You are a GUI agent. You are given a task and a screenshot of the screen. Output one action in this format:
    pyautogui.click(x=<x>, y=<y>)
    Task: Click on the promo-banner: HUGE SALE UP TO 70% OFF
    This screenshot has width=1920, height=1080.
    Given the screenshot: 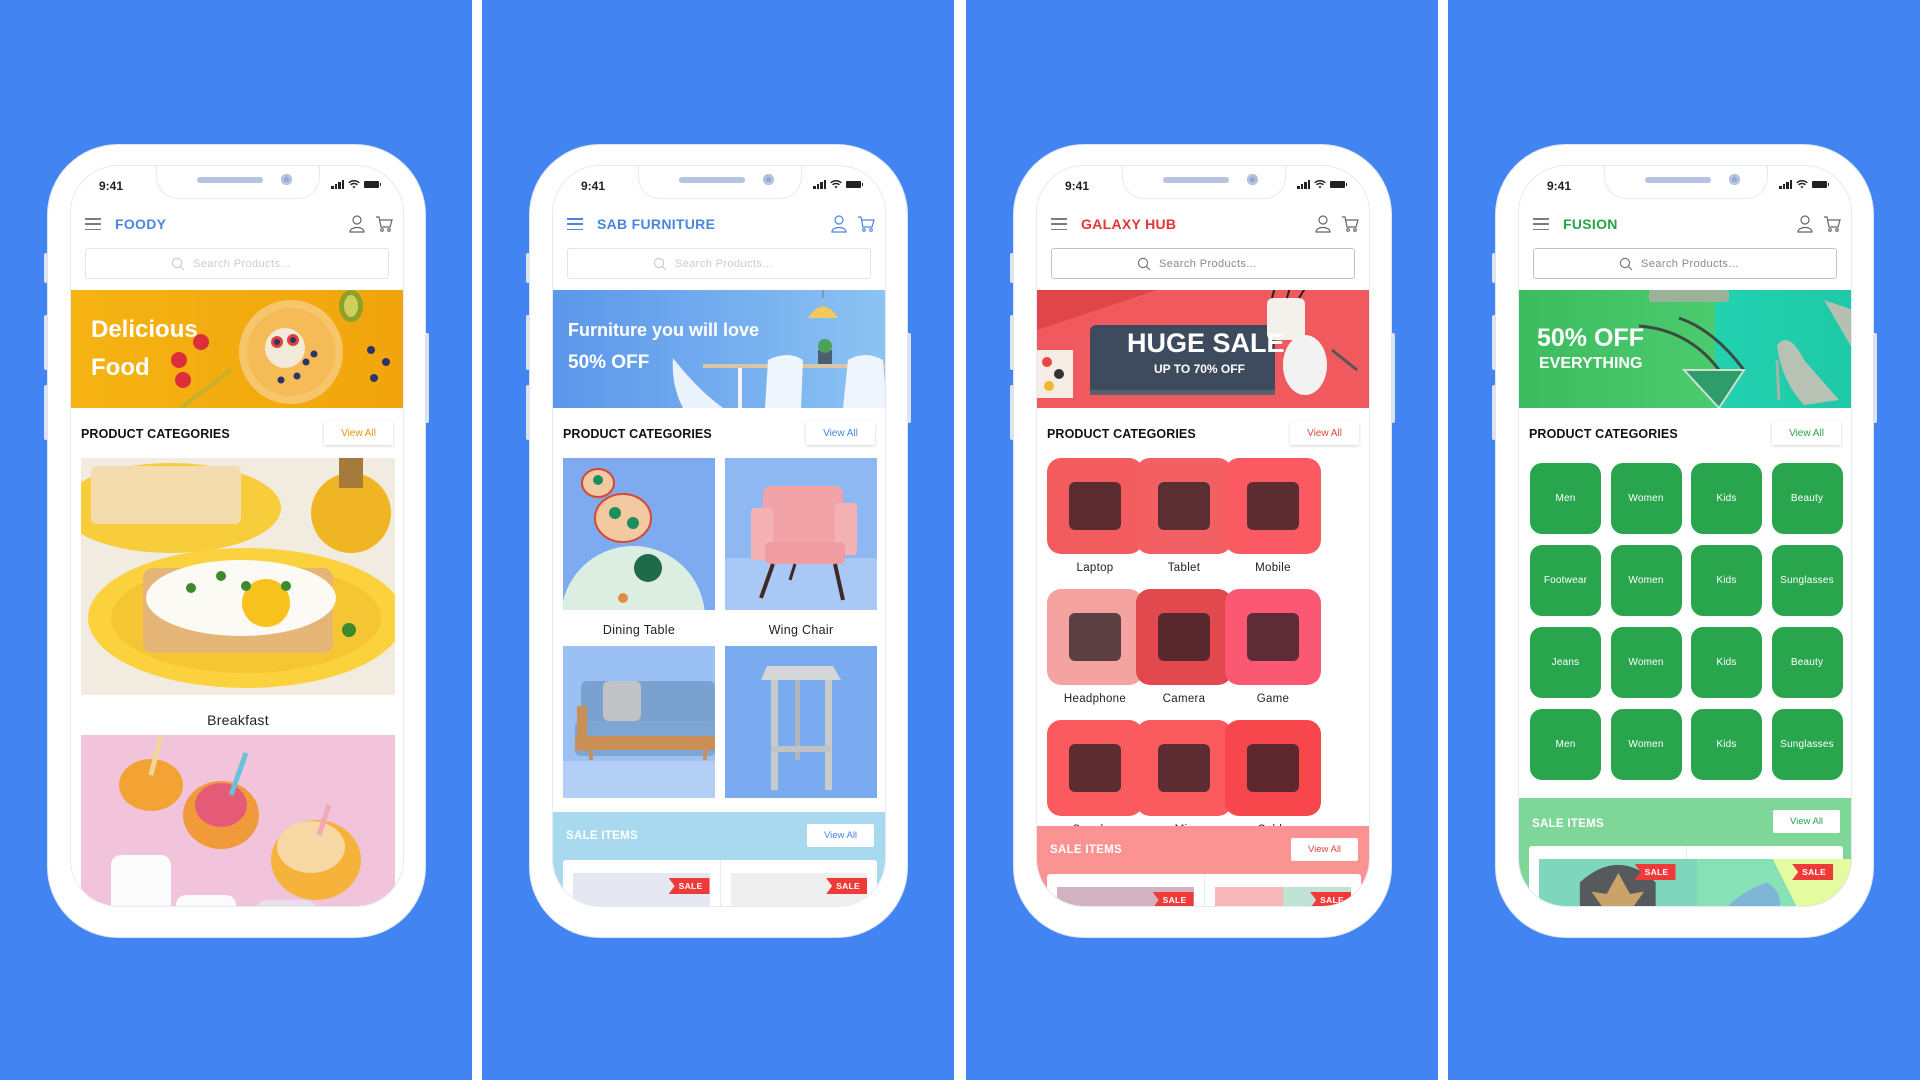 What is the action you would take?
    pyautogui.click(x=1203, y=349)
    